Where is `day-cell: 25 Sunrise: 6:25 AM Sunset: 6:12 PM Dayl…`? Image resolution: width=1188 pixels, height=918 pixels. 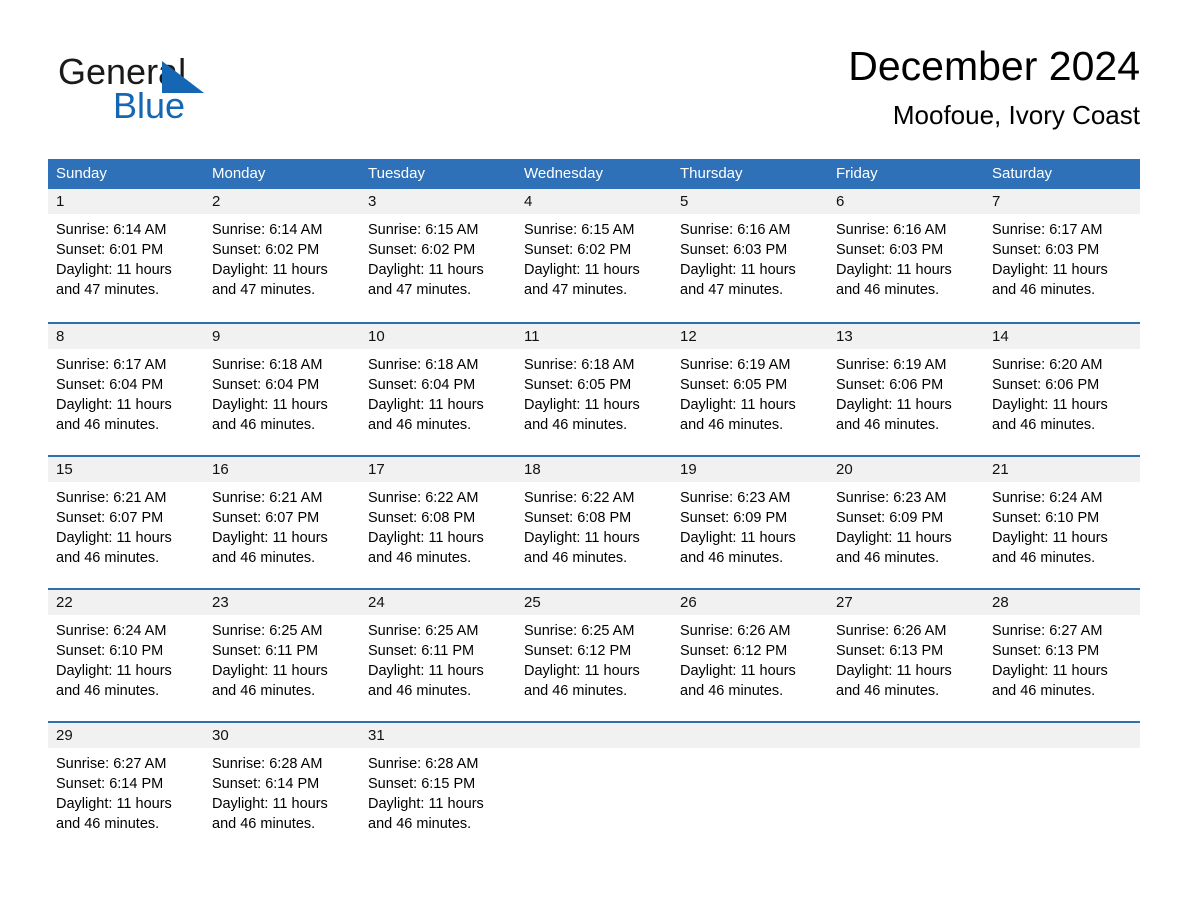
day-cell: 25 Sunrise: 6:25 AM Sunset: 6:12 PM Dayl… is located at coordinates (594, 655).